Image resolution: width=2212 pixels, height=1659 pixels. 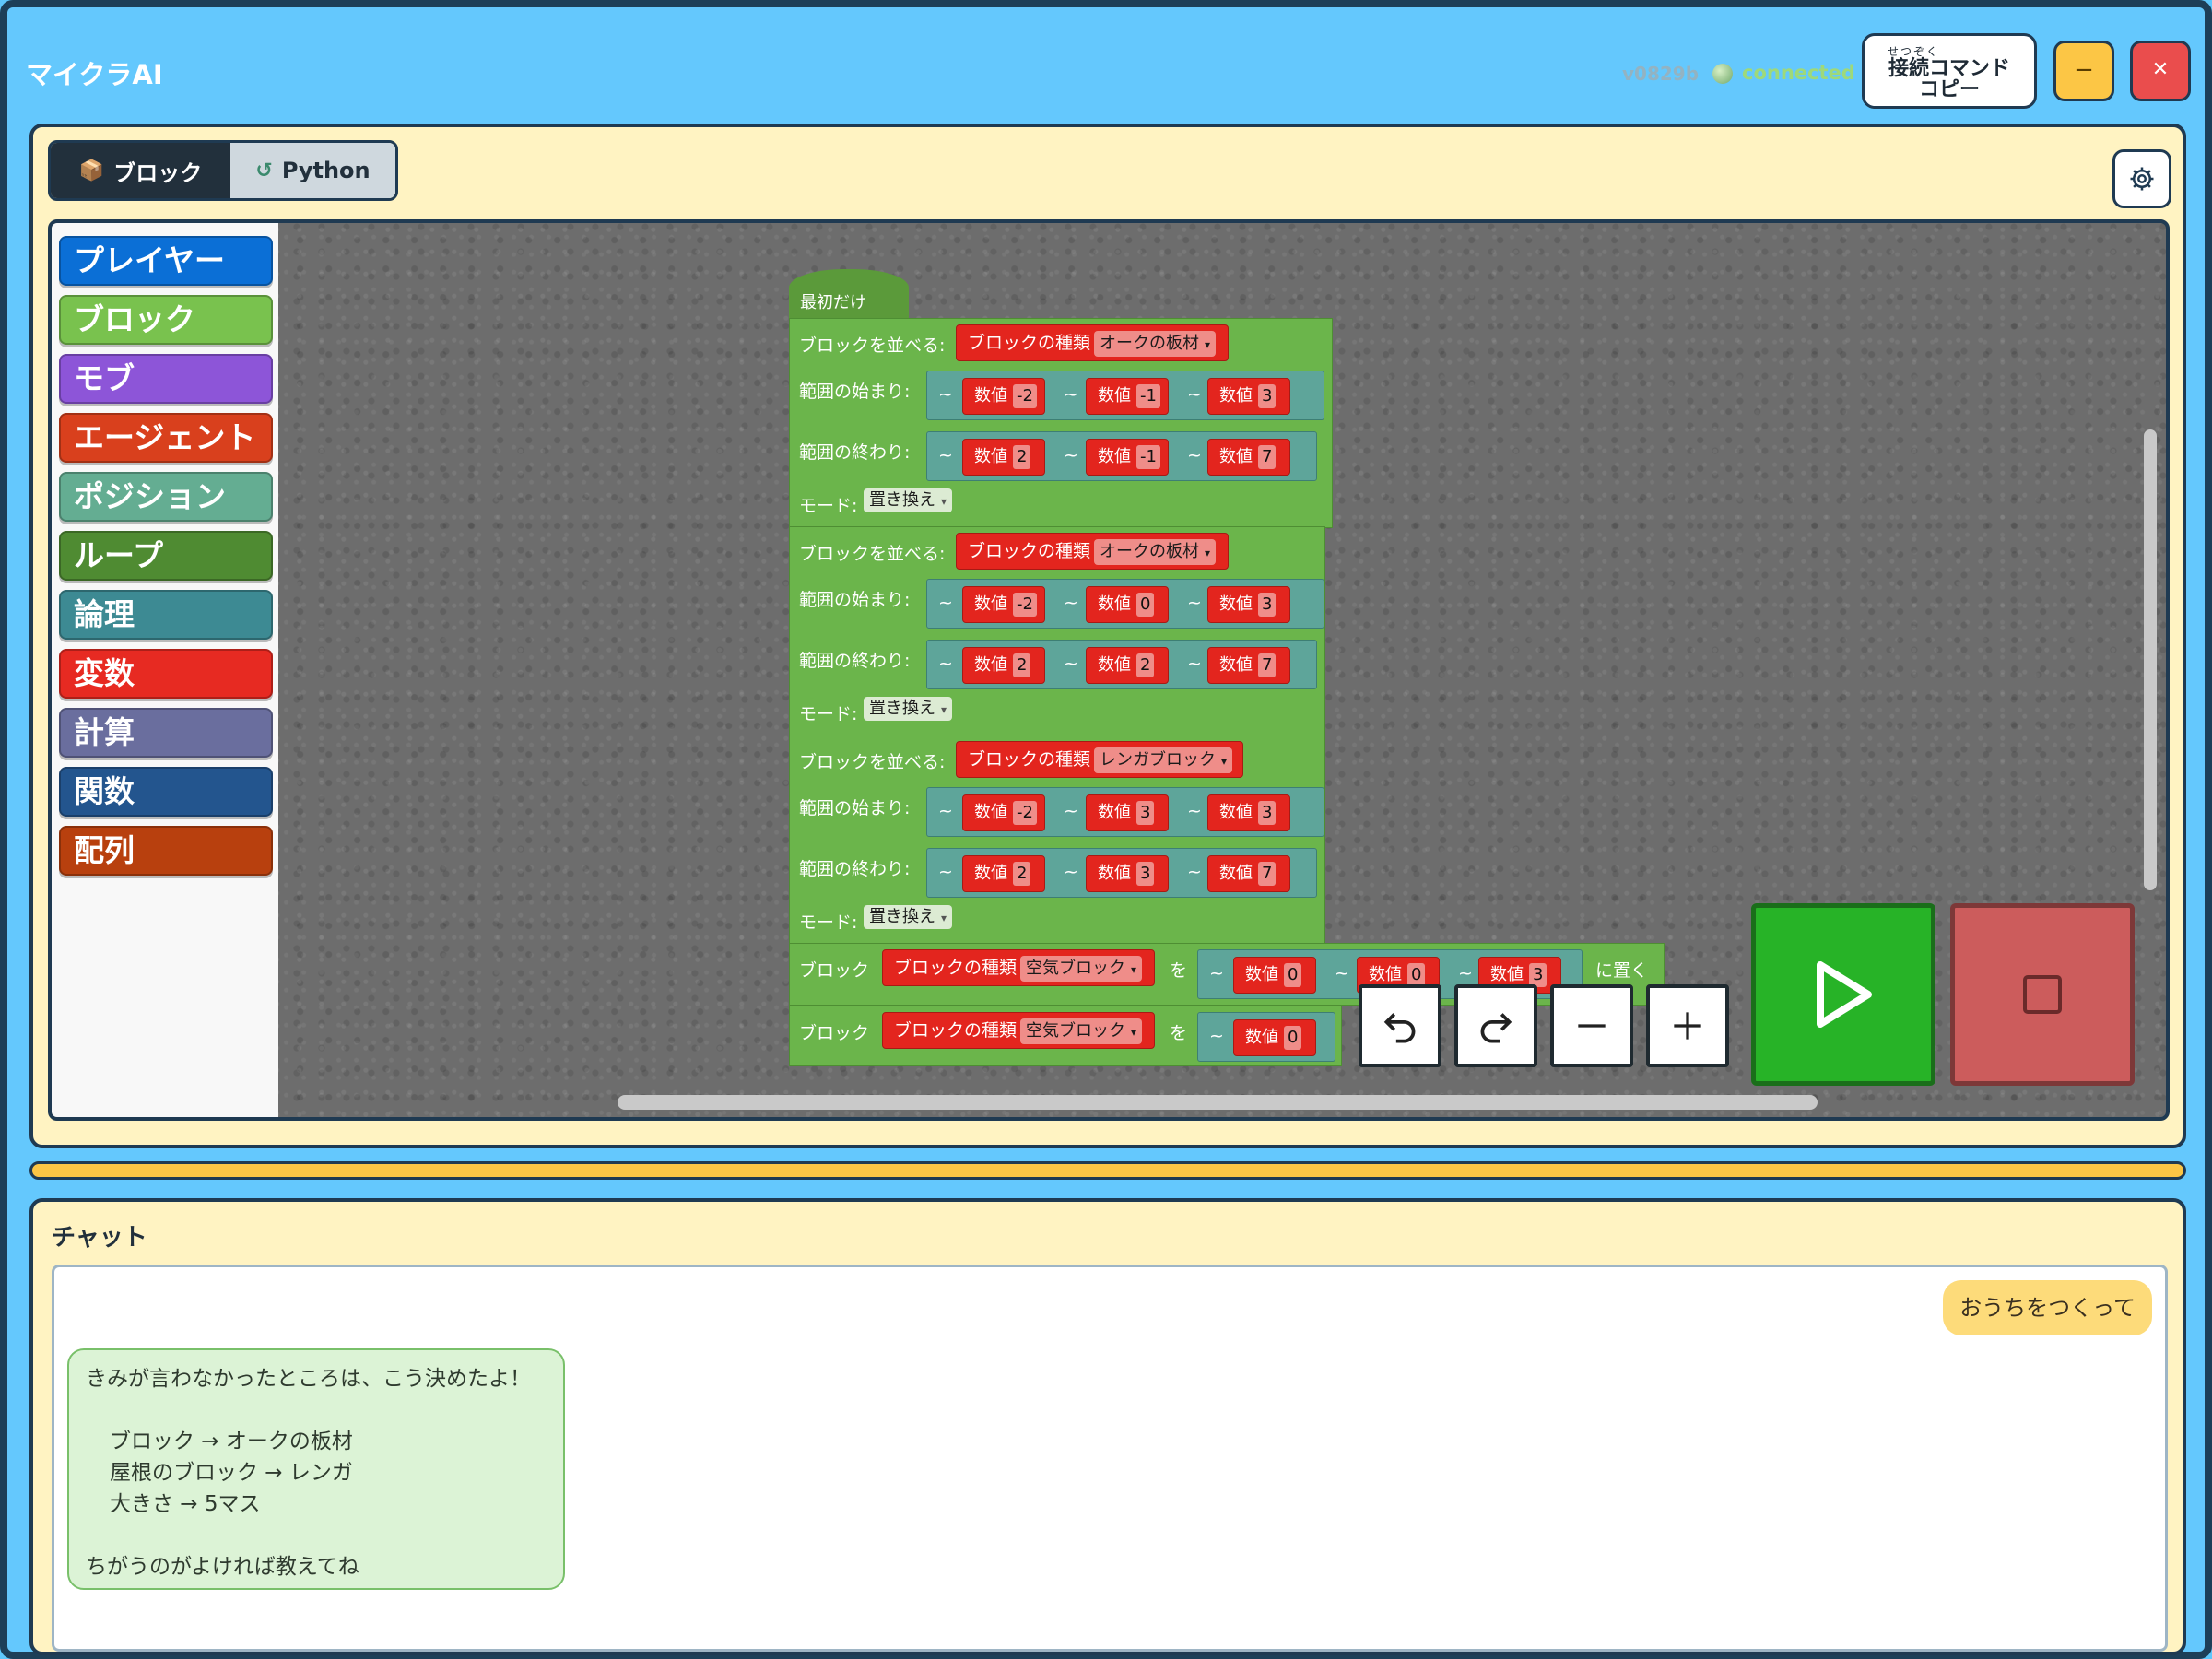 What do you see at coordinates (166, 733) in the screenshot?
I see `toolbox-category: 計算` at bounding box center [166, 733].